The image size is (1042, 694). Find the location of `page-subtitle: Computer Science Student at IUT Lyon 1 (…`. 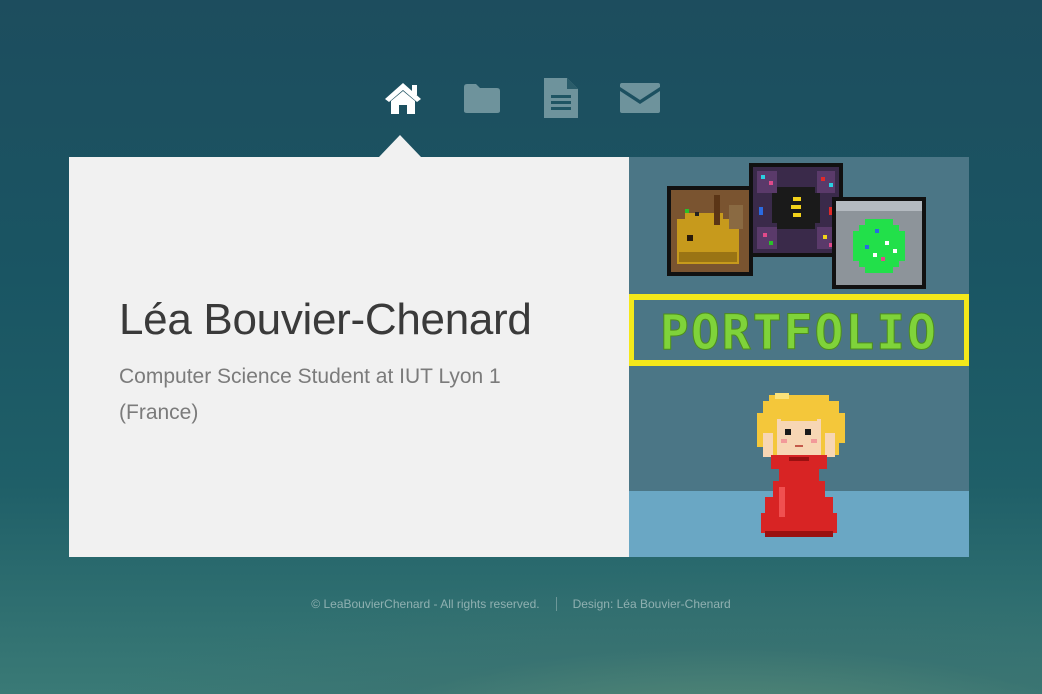

page-subtitle: Computer Science Student at IUT Lyon 1 (… is located at coordinates (310, 394).